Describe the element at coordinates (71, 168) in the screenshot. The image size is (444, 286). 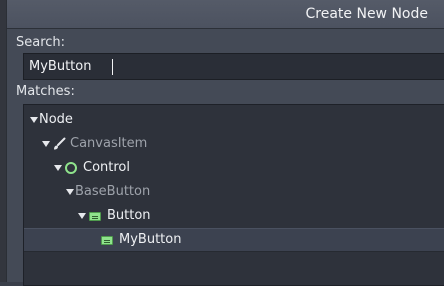
I see `control-circle-icon` at that location.